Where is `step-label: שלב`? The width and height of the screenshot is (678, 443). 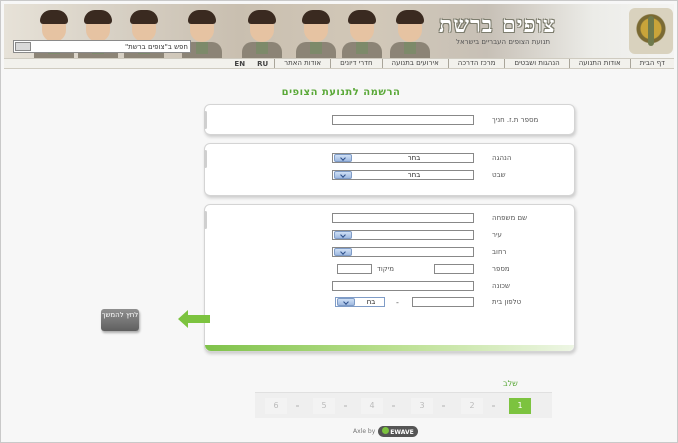 step-label: שלב is located at coordinates (510, 383).